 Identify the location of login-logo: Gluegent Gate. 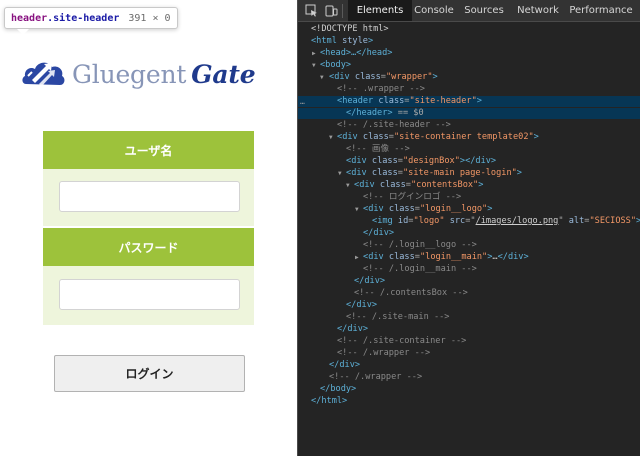
(138, 74).